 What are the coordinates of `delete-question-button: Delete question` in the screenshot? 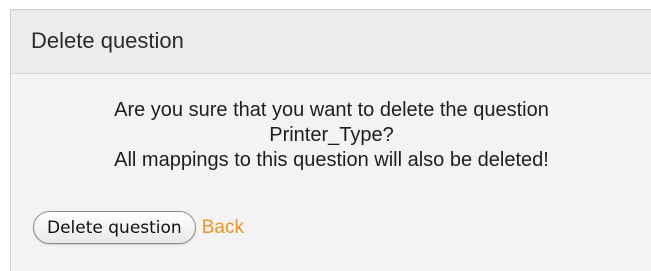 It's located at (114, 227).